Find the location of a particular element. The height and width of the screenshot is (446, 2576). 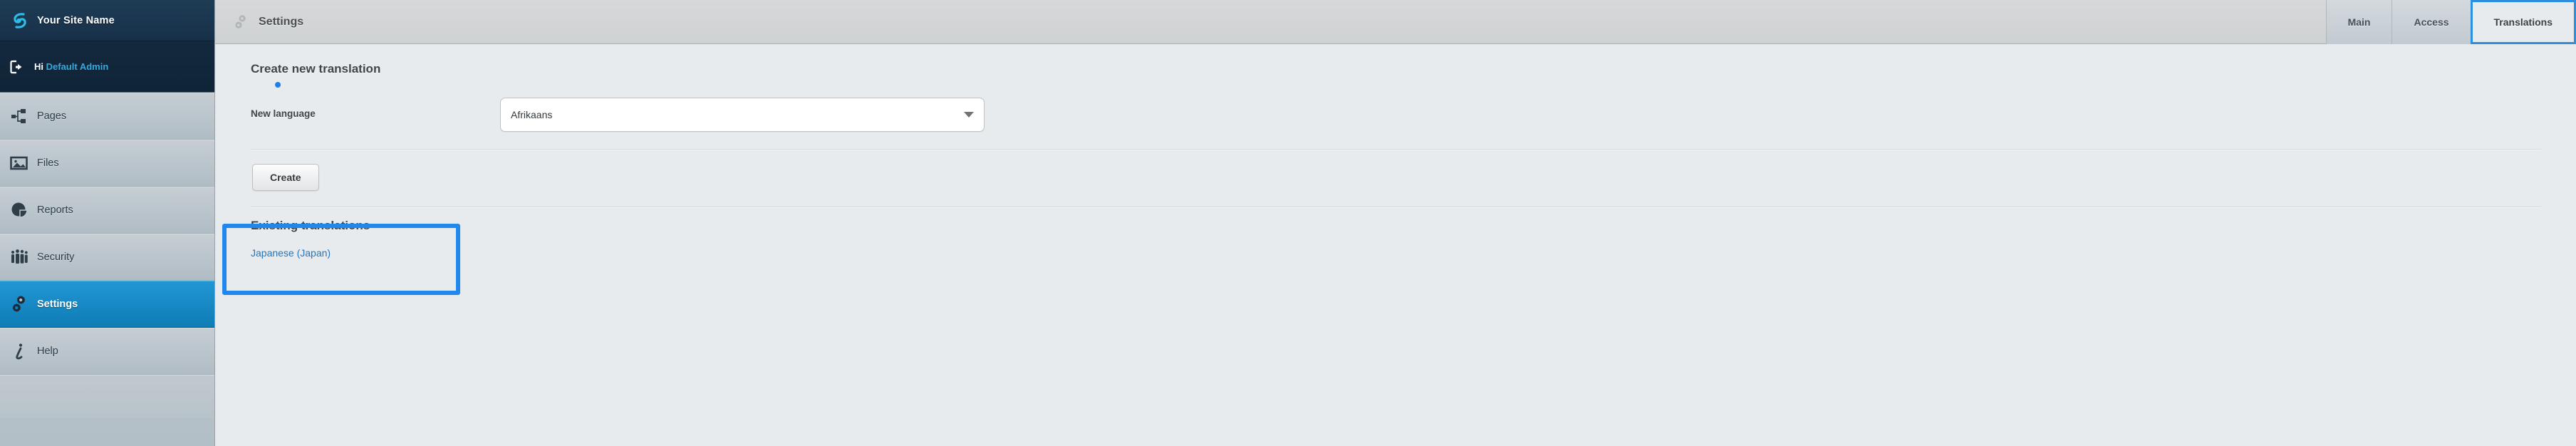

people-icon is located at coordinates (19, 257).